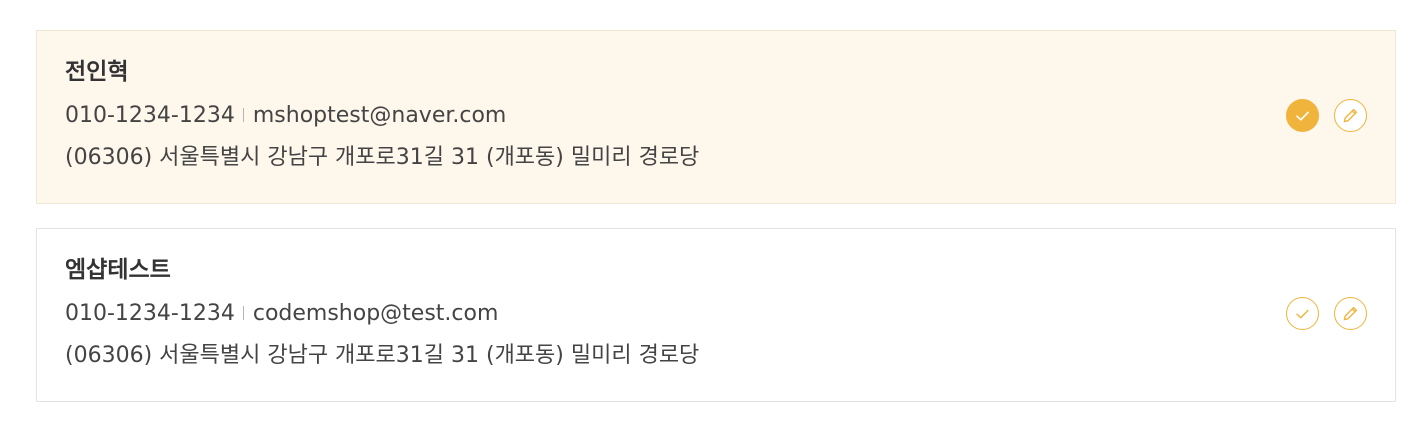 The image size is (1418, 434). I want to click on email-address: codemshop@test.com, so click(375, 313).